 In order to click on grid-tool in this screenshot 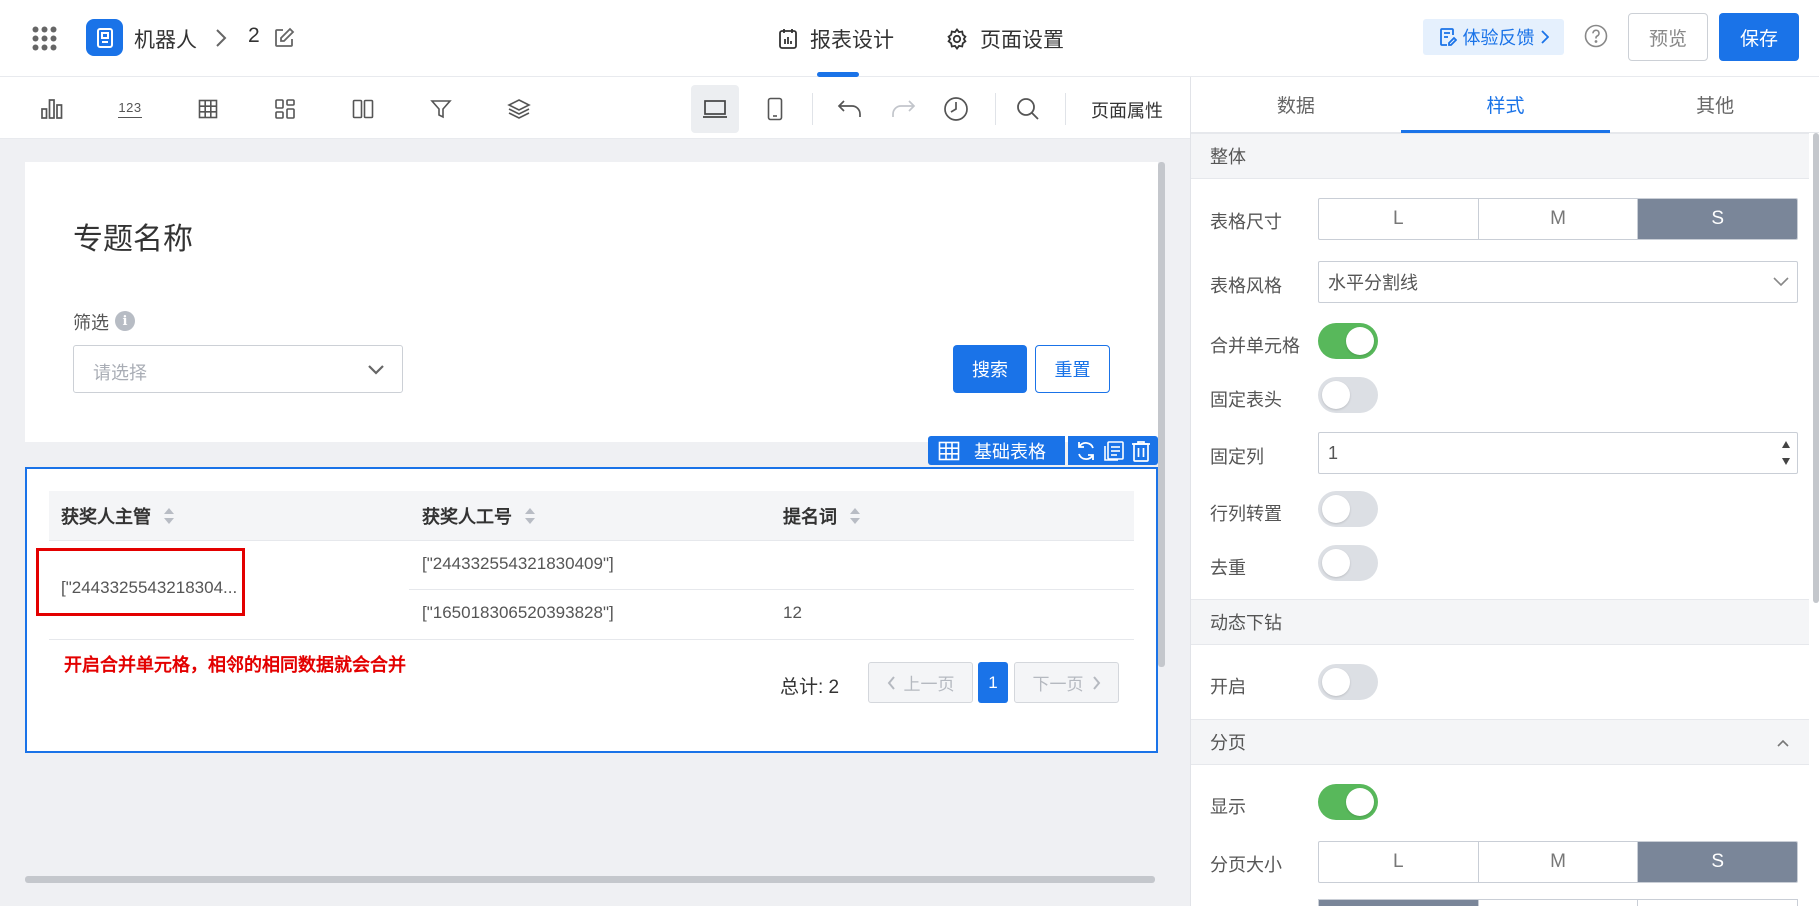, I will do `click(285, 109)`.